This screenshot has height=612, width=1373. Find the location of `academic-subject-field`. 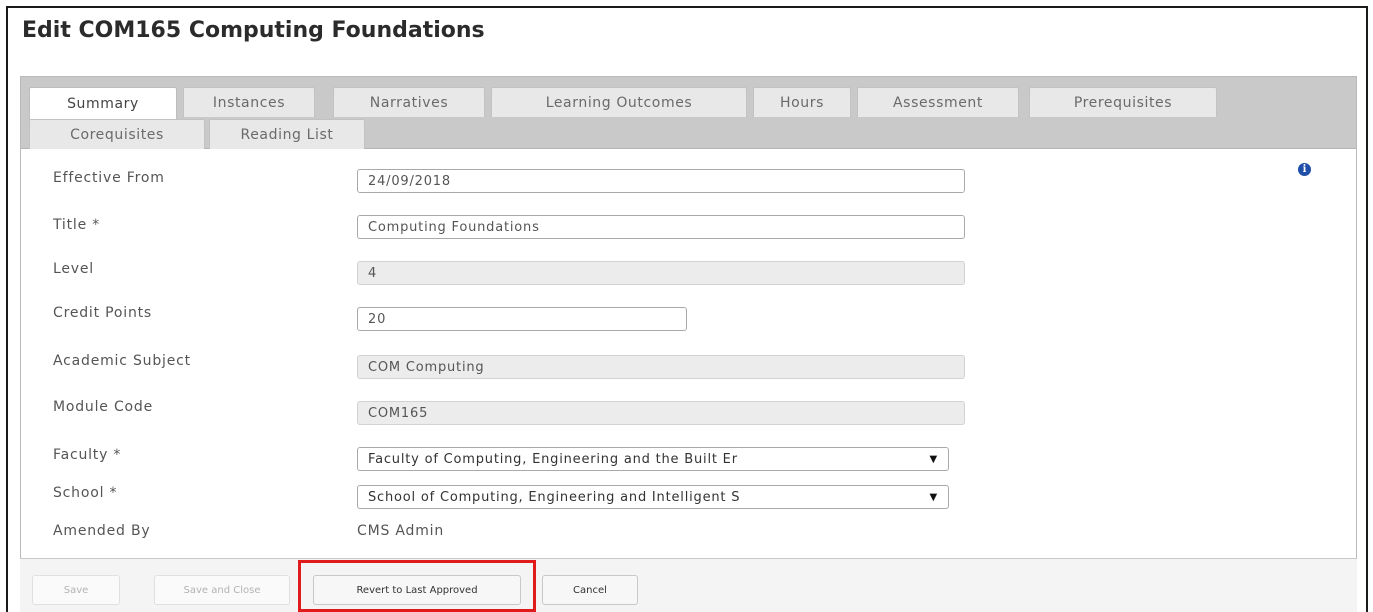

academic-subject-field is located at coordinates (661, 367).